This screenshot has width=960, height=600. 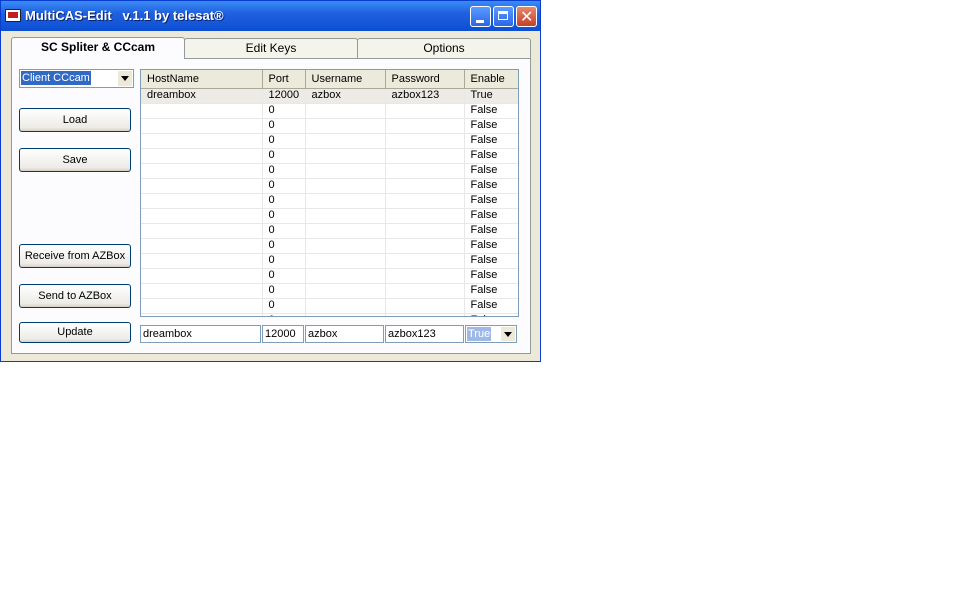 I want to click on minimize-button, so click(x=480, y=16).